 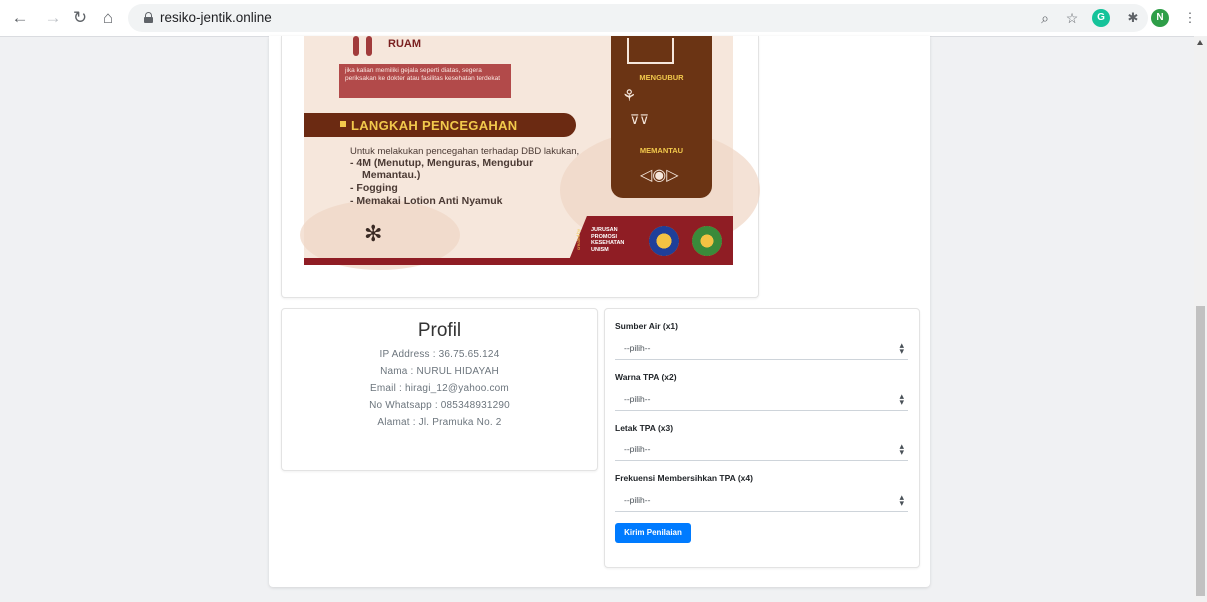 I want to click on star-icon: ☆, so click(x=1072, y=18).